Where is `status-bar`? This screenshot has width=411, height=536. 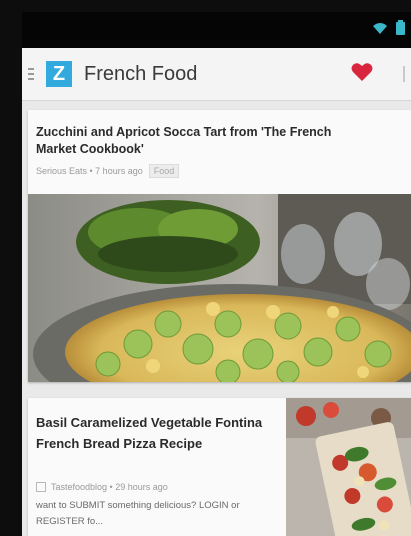
status-bar is located at coordinates (216, 30).